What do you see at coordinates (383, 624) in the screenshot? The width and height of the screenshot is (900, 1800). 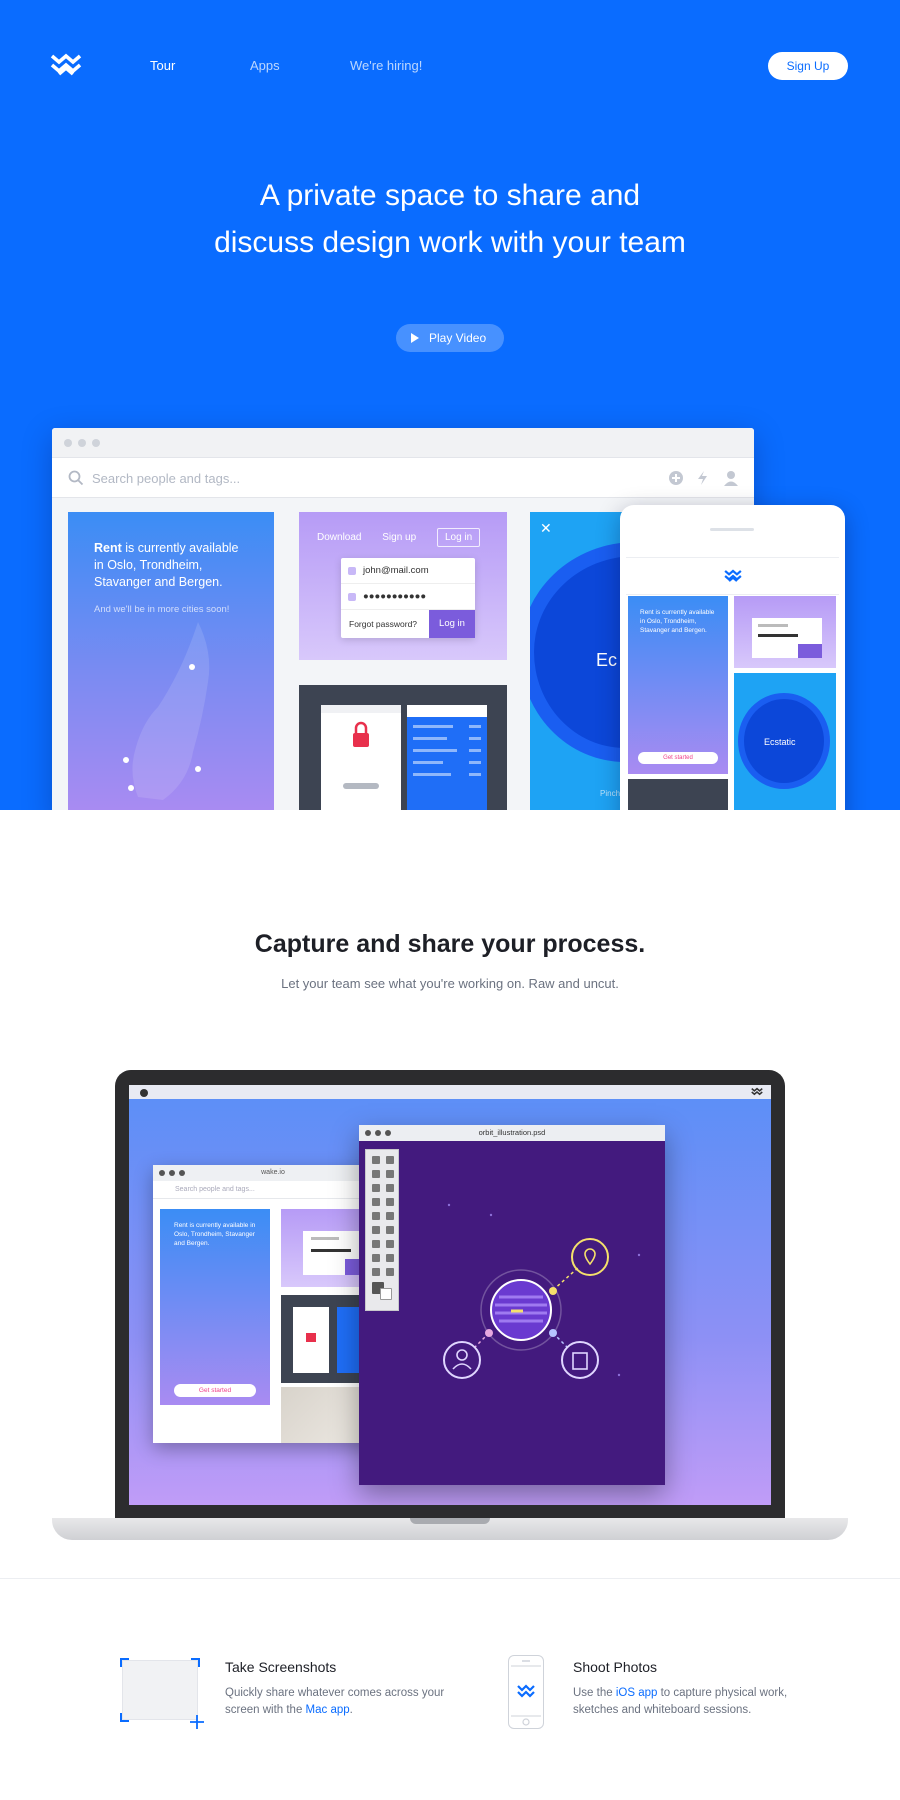 I see `forgot-password-link: Forgot password?` at bounding box center [383, 624].